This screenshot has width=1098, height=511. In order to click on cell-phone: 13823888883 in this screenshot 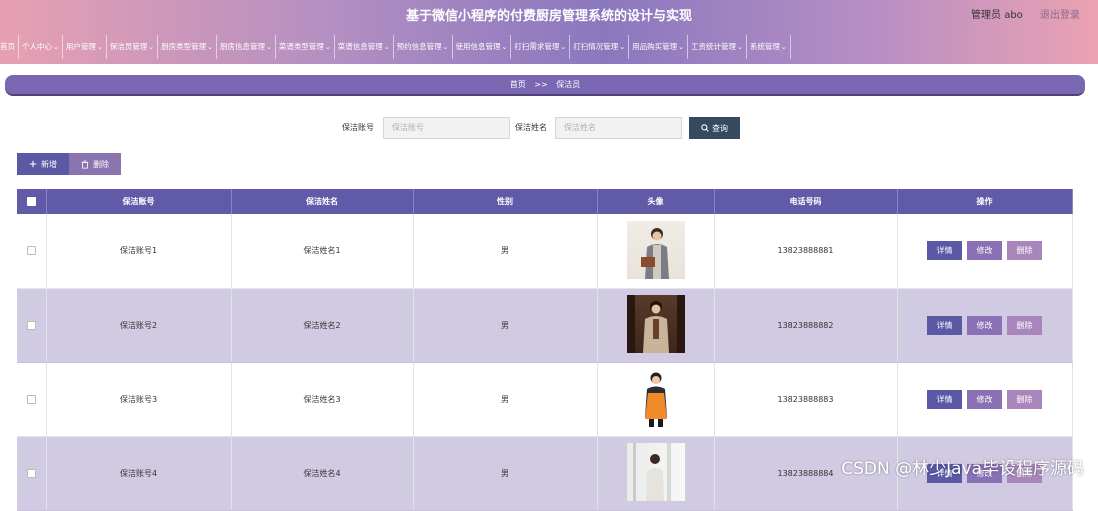, I will do `click(805, 399)`.